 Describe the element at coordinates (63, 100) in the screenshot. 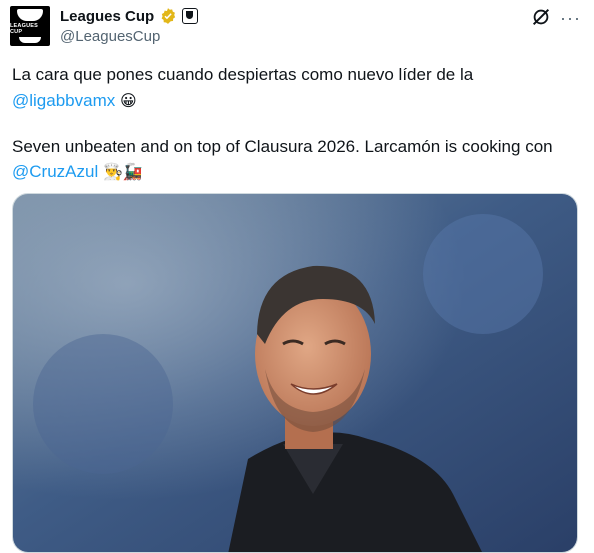

I see `mention-ligabbvamx: @ligabbvamx` at that location.